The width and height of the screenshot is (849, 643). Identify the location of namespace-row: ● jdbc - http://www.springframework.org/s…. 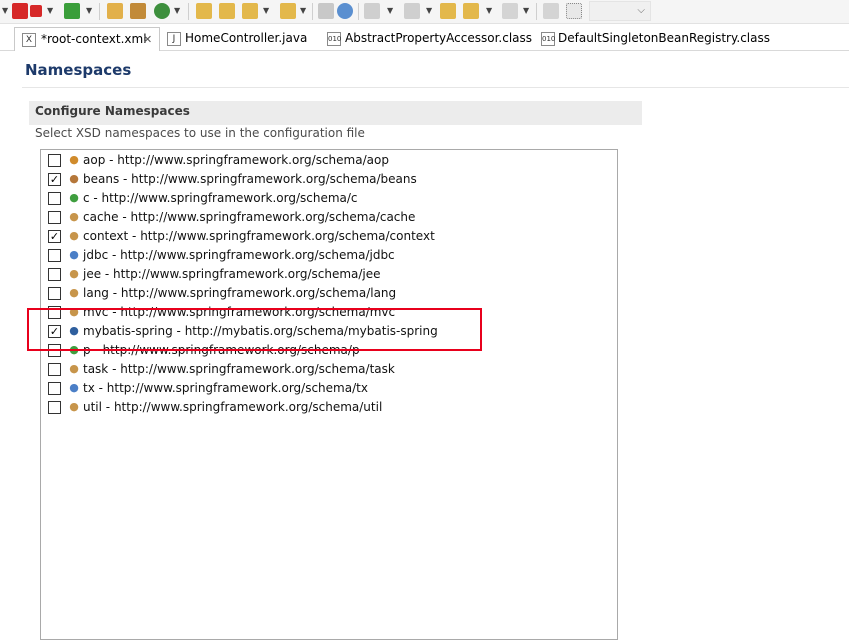
(327, 255).